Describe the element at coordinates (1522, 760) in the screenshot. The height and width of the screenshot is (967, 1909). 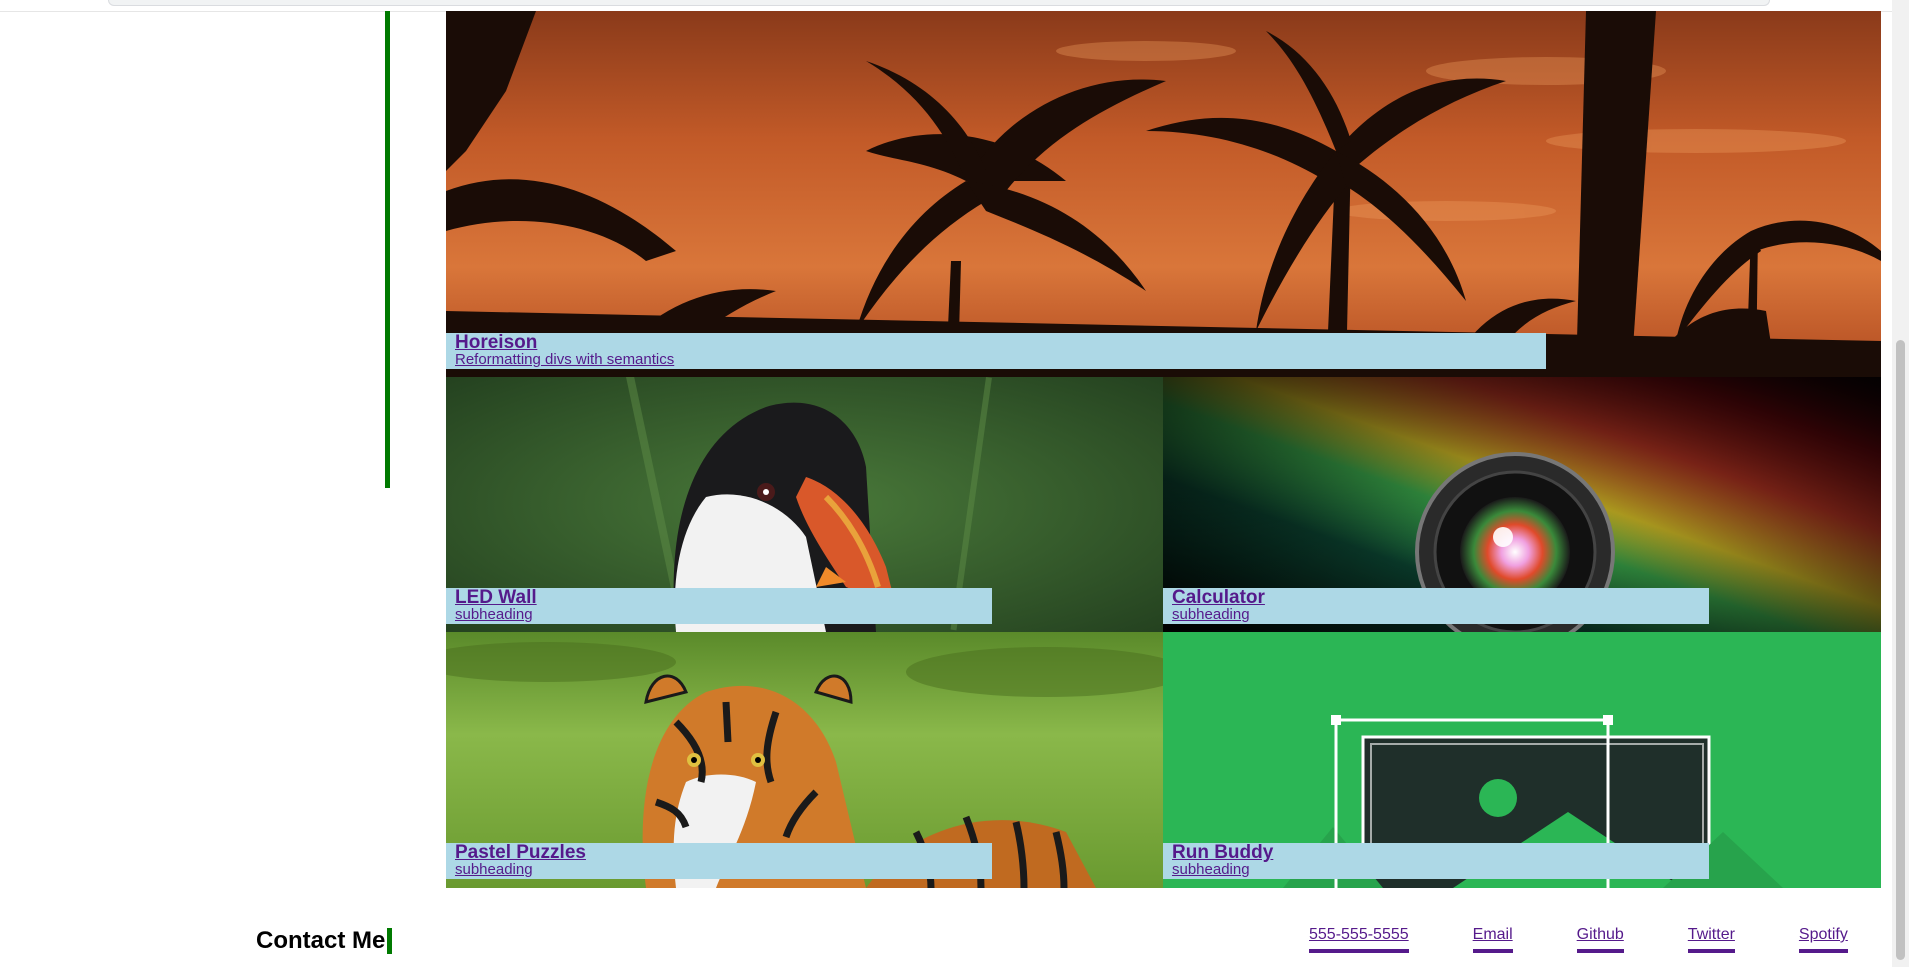
I see `project-card-run-buddy: Run Buddy subheading` at that location.